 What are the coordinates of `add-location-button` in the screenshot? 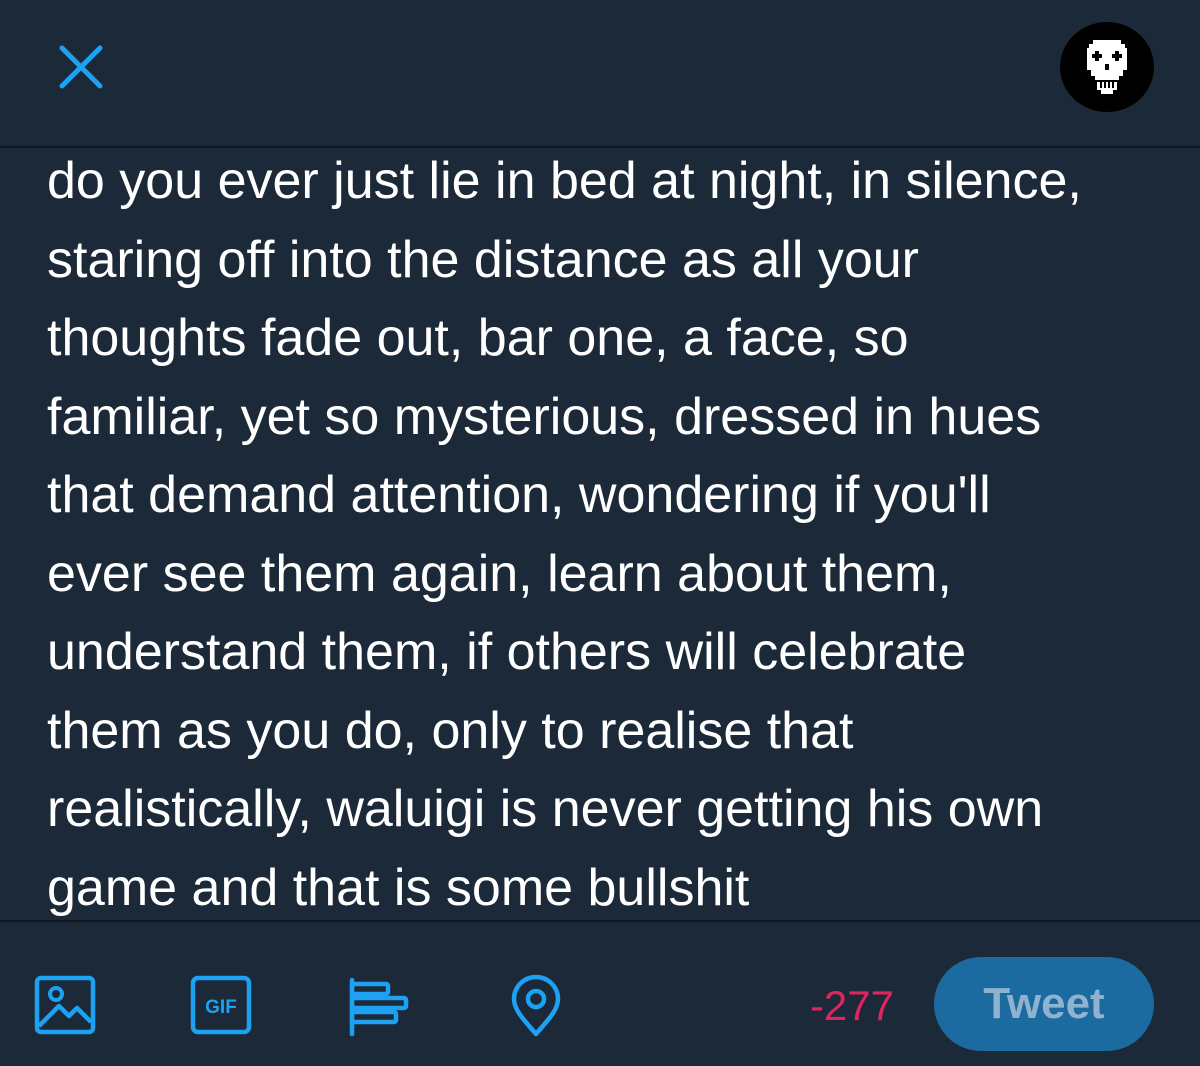 It's located at (536, 1006).